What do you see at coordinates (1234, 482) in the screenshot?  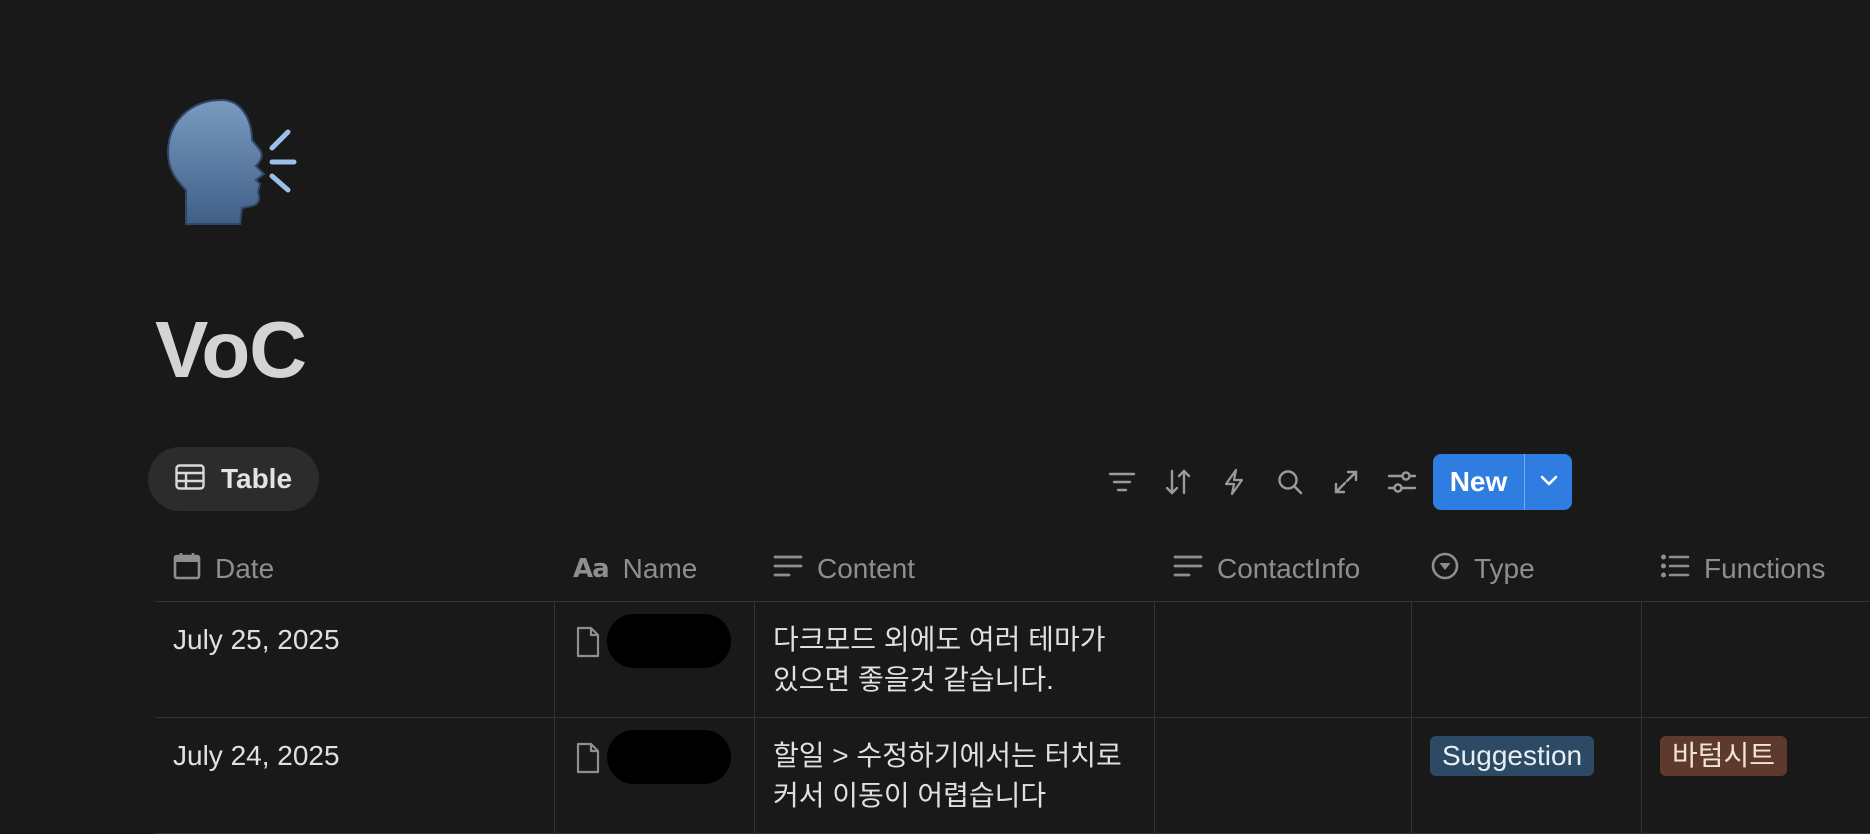 I see `automation-bolt-icon` at bounding box center [1234, 482].